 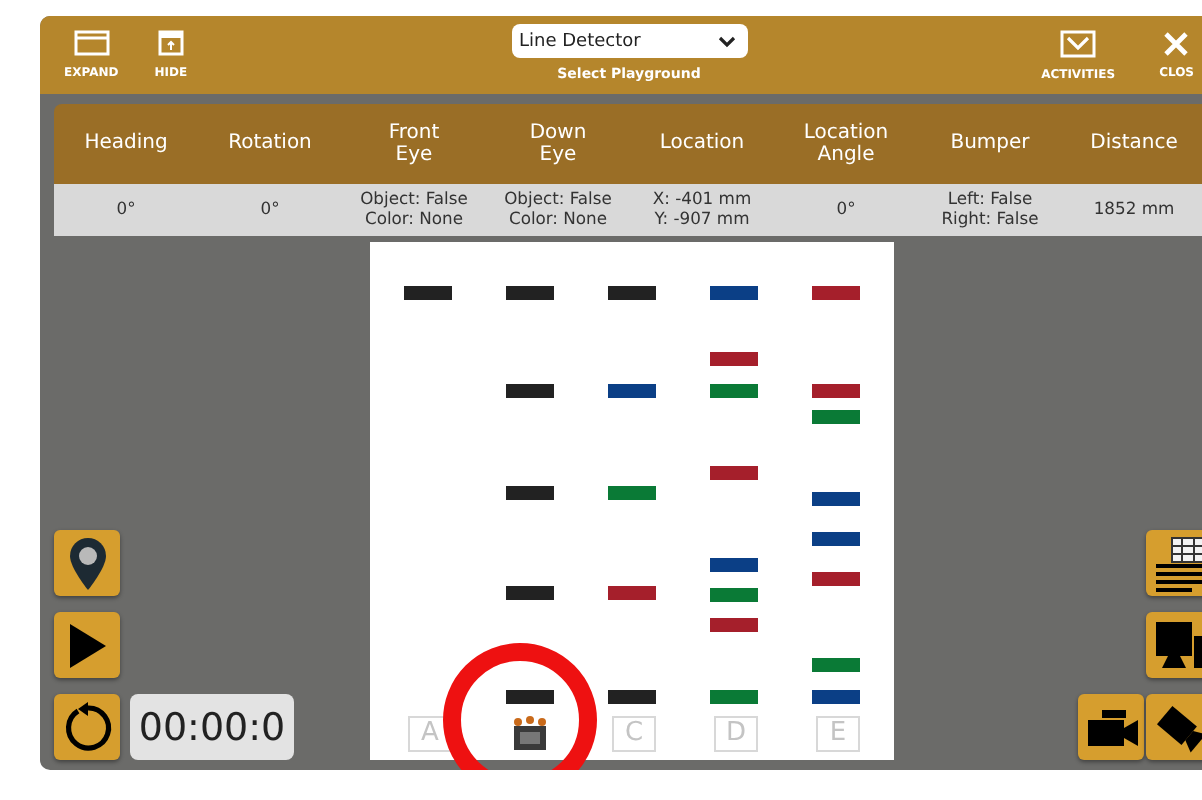 I want to click on column-header: Location, so click(x=702, y=144).